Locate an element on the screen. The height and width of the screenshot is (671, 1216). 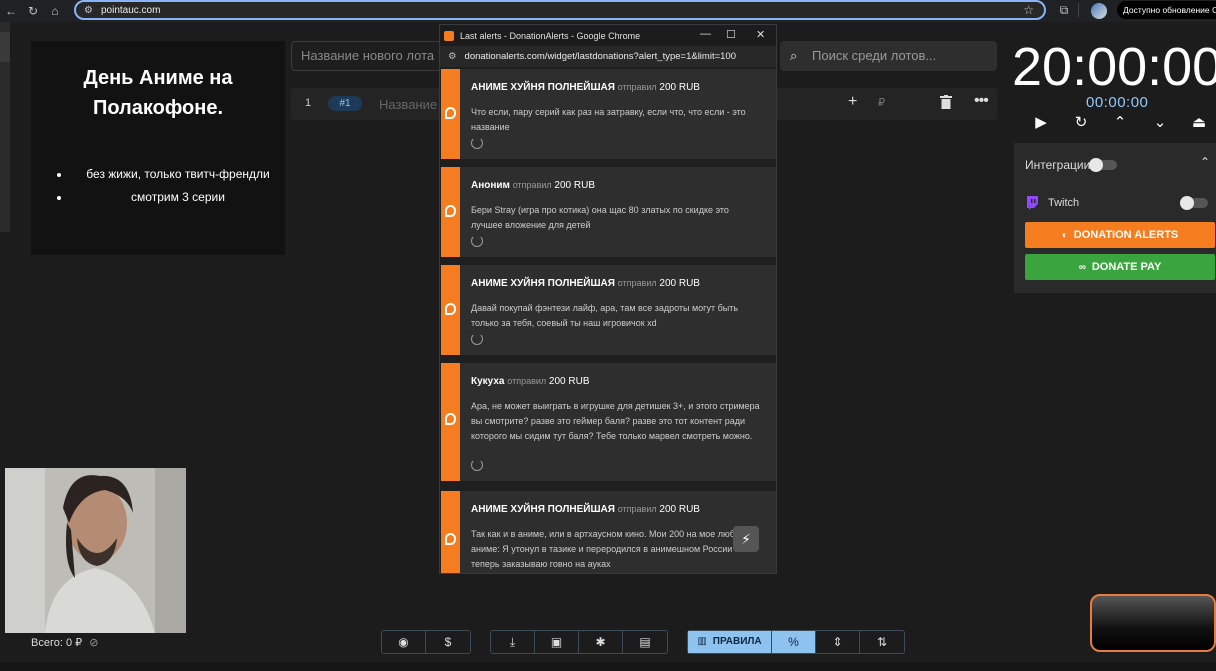
collapse-chevron-icon: ⌃ is located at coordinates (1205, 162).